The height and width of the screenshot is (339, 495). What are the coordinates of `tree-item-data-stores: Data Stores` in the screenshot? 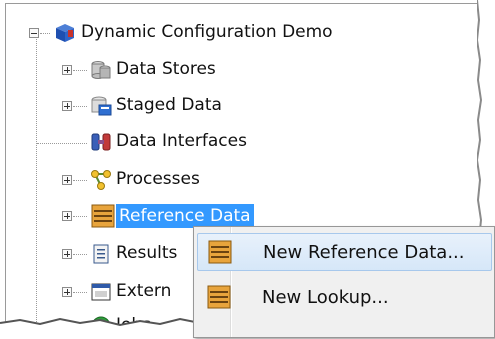 It's located at (166, 69).